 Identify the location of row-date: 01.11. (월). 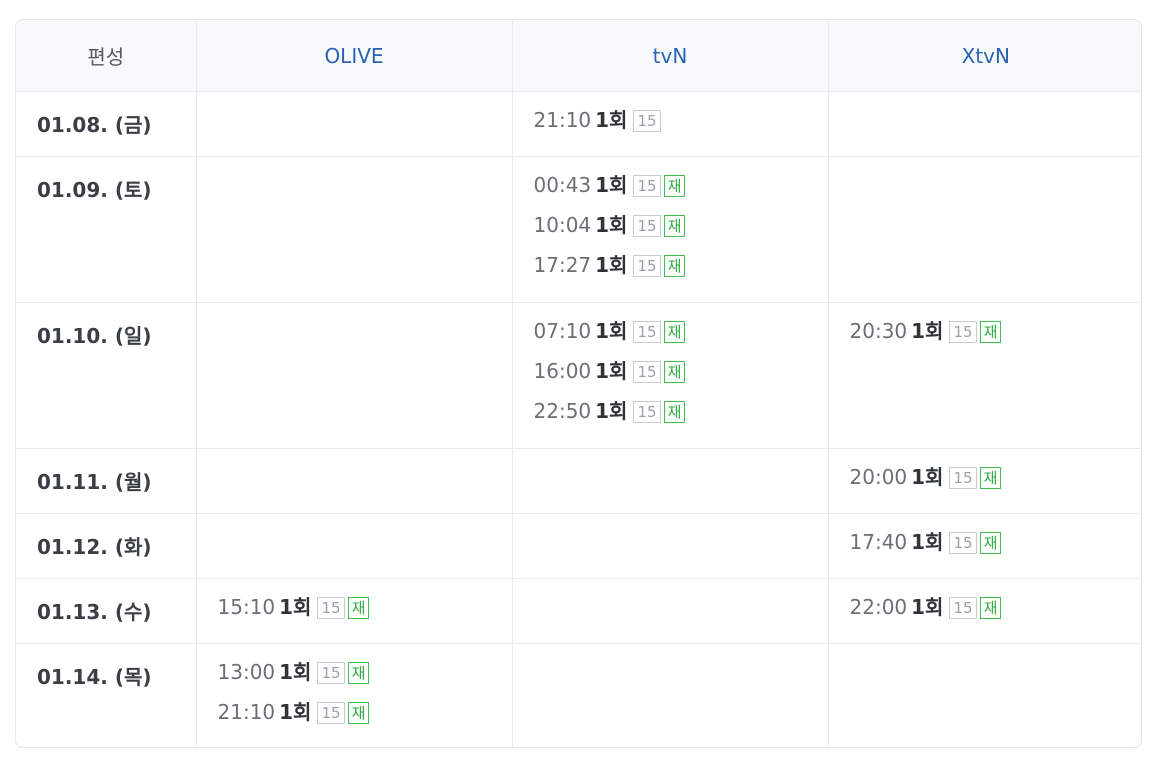
(106, 481).